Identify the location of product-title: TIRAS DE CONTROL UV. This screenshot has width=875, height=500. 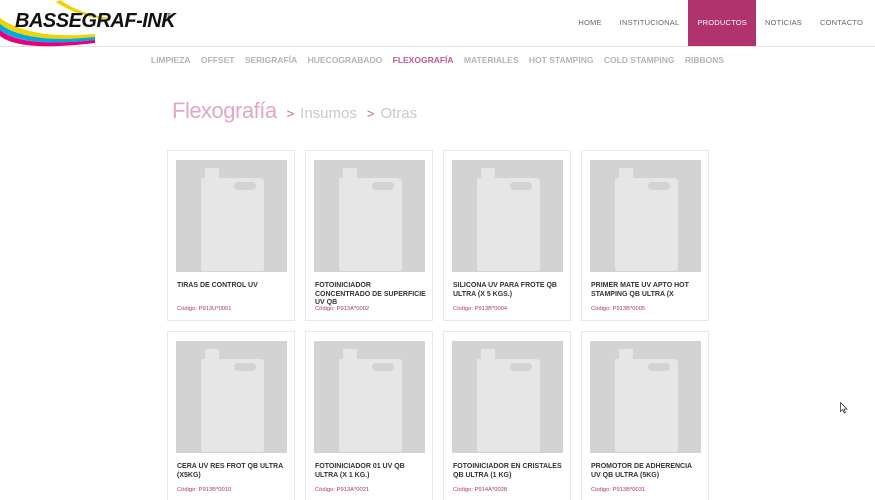
(233, 286).